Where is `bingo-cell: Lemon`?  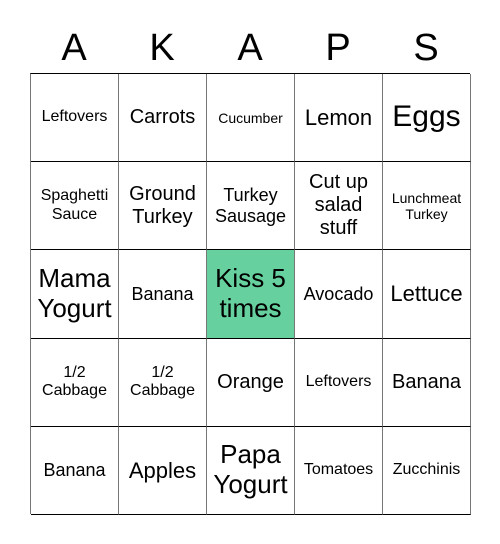
bingo-cell: Lemon is located at coordinates (339, 118).